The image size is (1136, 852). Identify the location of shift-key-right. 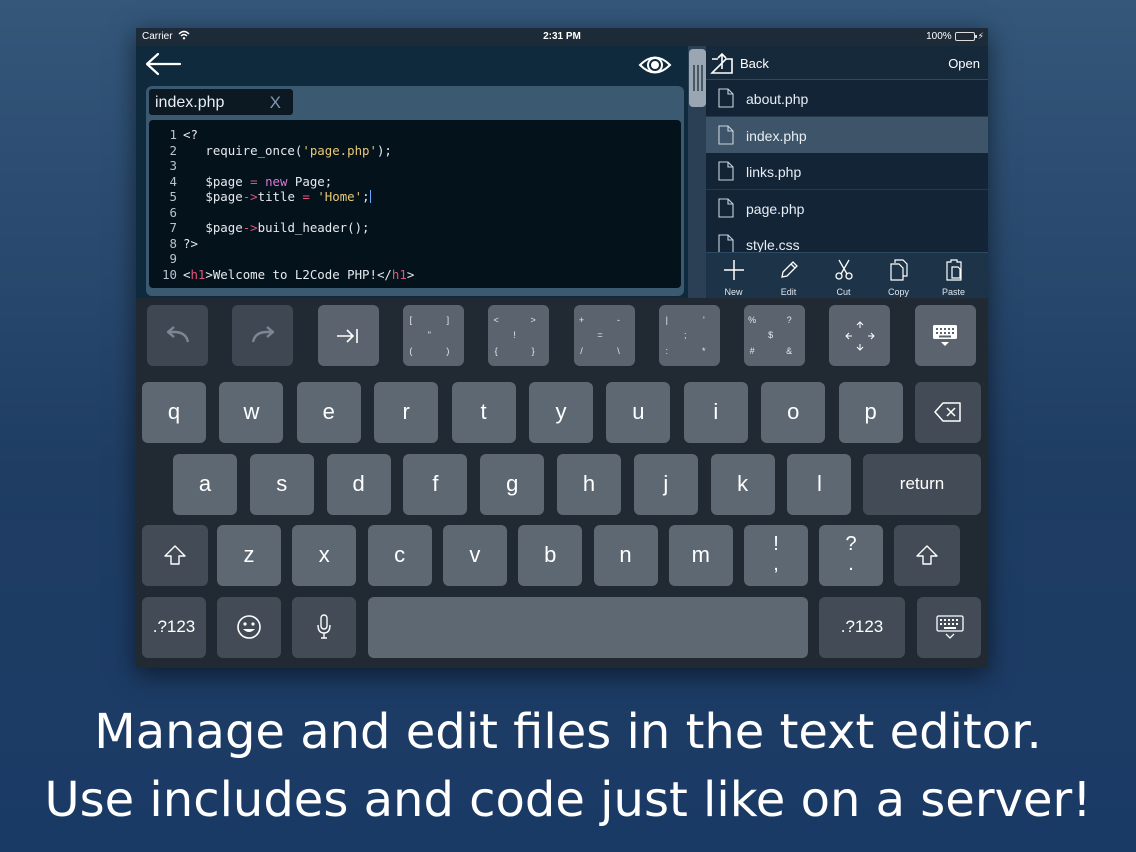
(927, 555).